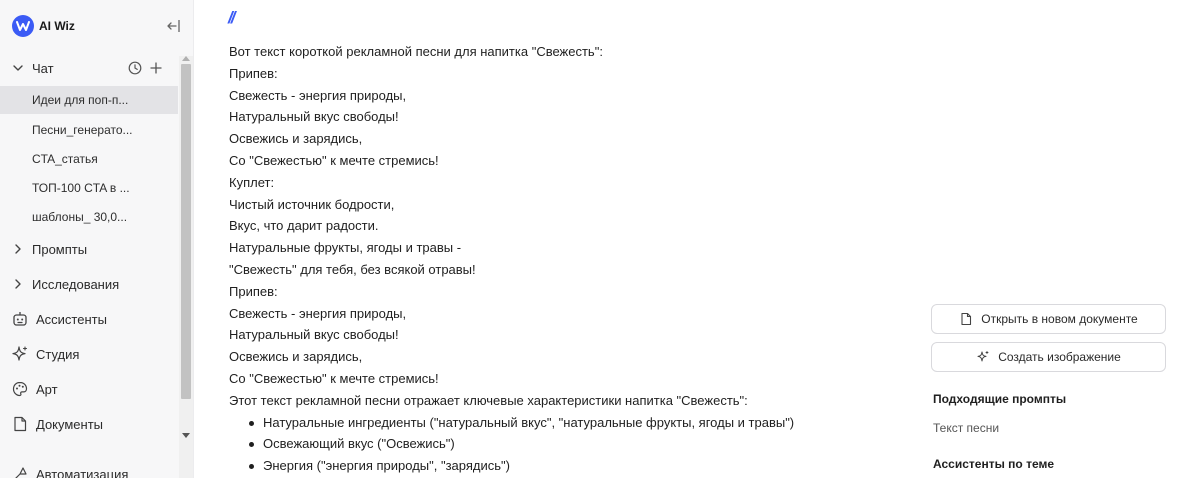  Describe the element at coordinates (20, 319) in the screenshot. I see `robot-icon` at that location.